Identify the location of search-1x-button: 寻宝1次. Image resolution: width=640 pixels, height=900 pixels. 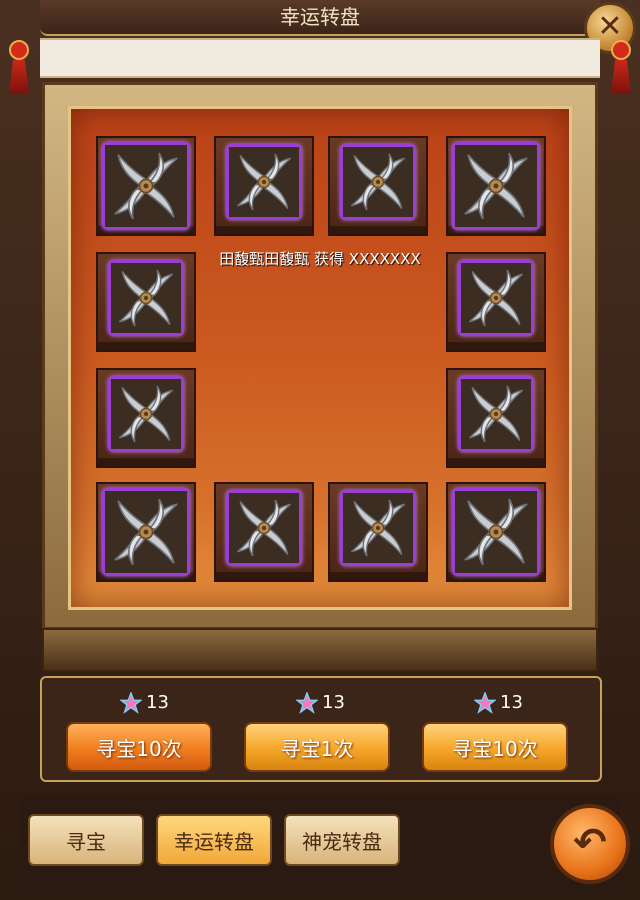
(317, 747).